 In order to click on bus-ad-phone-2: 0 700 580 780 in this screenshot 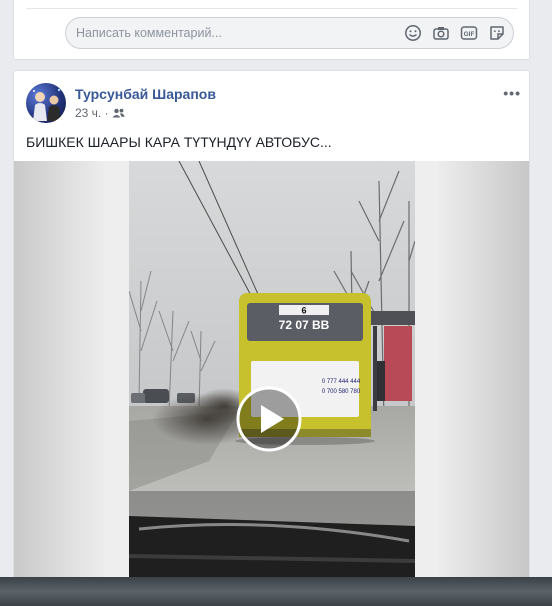, I will do `click(341, 392)`.